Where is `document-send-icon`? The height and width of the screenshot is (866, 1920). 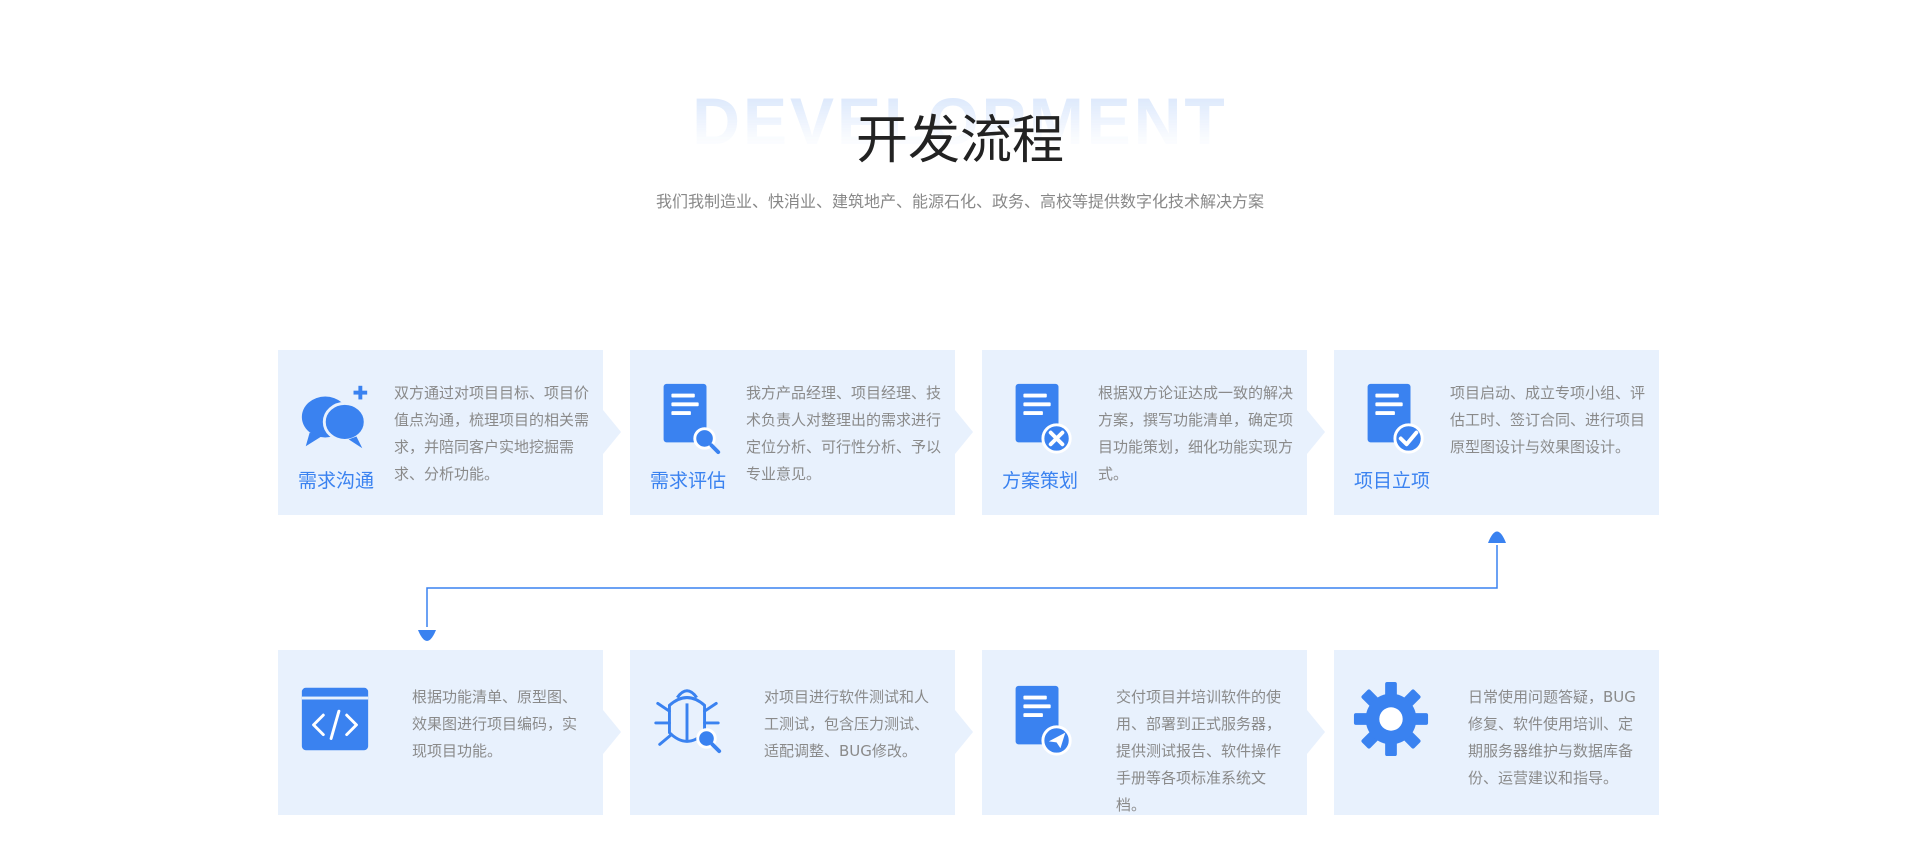 document-send-icon is located at coordinates (1039, 719).